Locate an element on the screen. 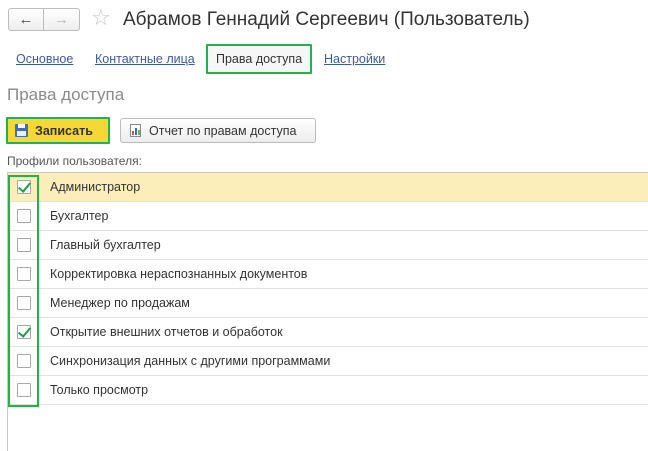 This screenshot has height=451, width=648. report-chart-icon is located at coordinates (135, 130).